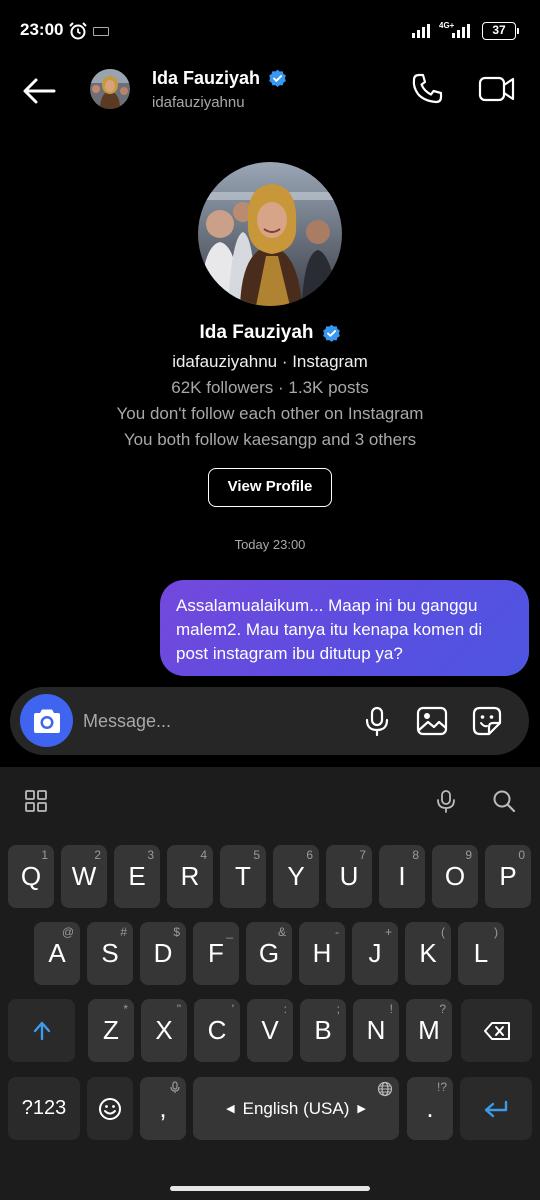 The image size is (540, 1200). I want to click on key-g-label: G, so click(269, 953).